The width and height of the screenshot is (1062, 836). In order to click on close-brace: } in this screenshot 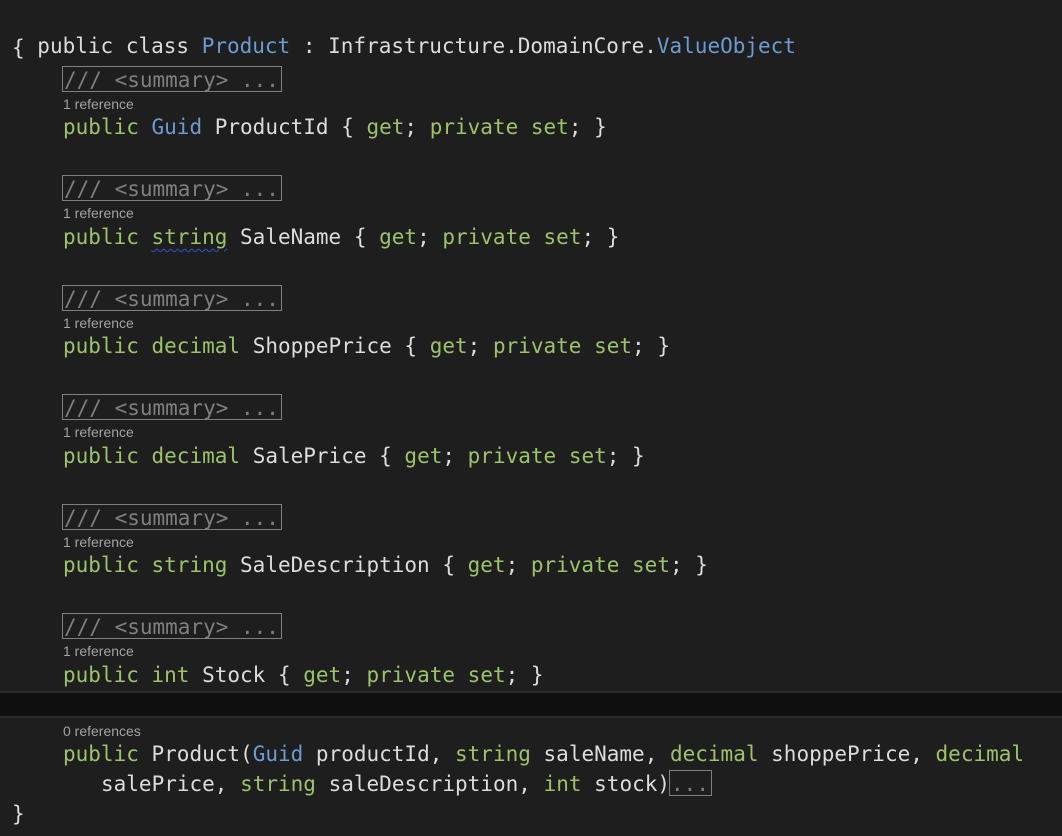, I will do `click(18, 814)`.